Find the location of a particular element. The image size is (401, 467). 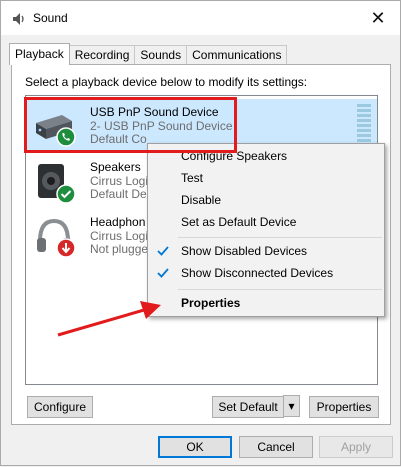

device-name: Speakers is located at coordinates (115, 167).